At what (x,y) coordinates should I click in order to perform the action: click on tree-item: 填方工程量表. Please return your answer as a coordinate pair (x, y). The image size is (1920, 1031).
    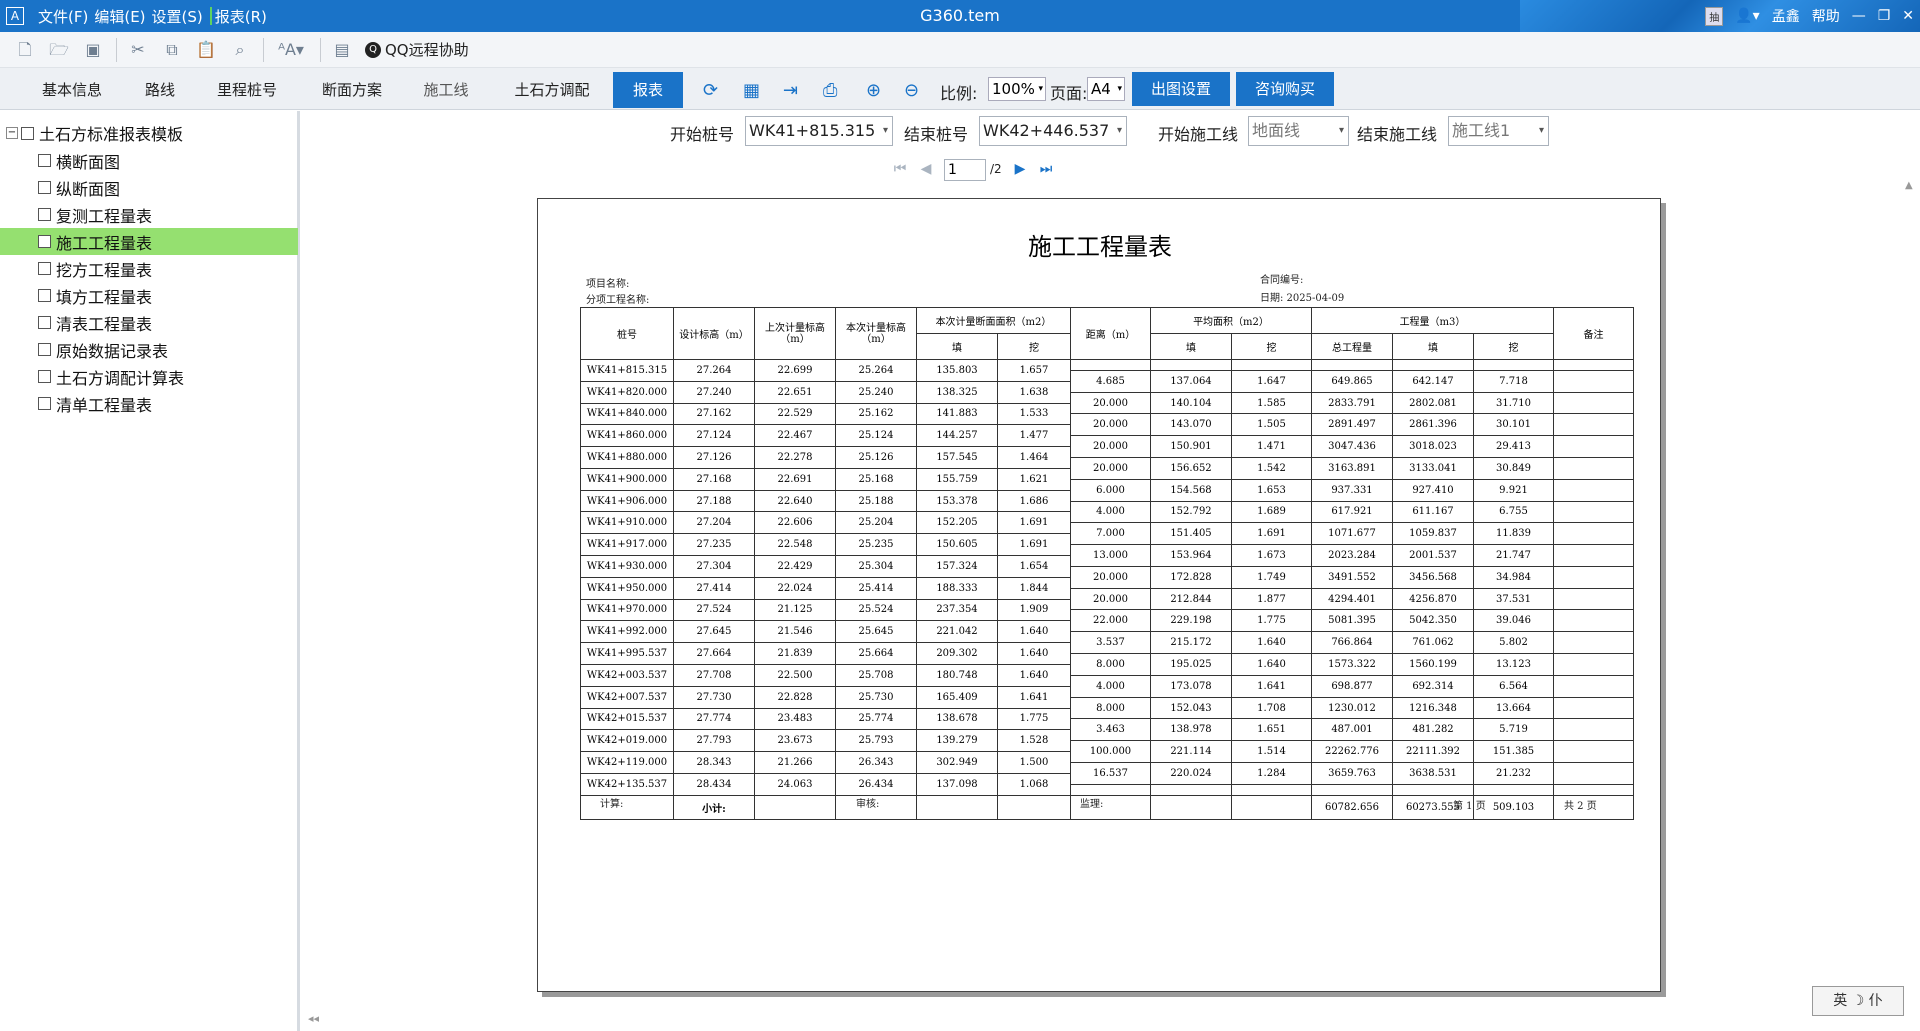
    Looking at the image, I should click on (149, 295).